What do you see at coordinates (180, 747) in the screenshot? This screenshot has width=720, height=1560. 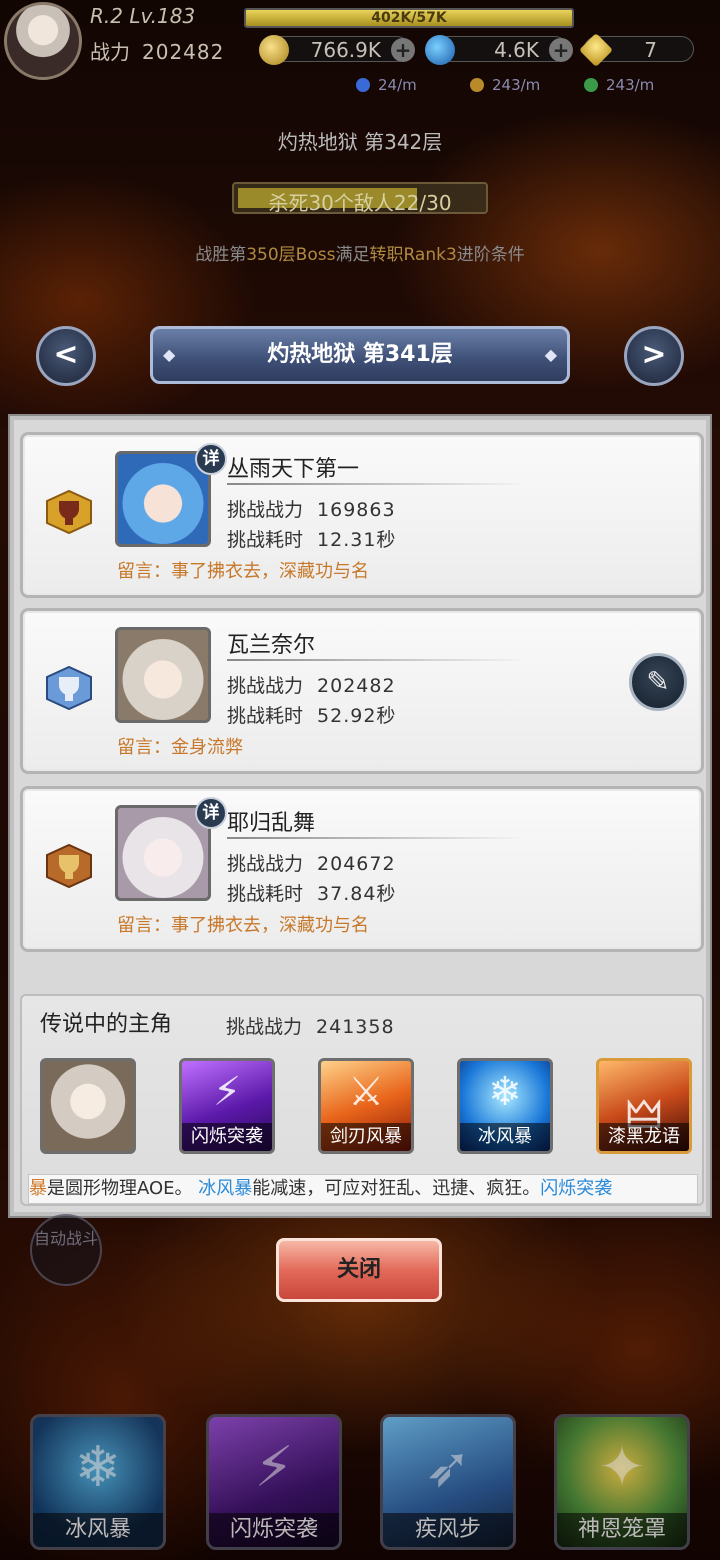 I see `player-message: 留言：金身流弊` at bounding box center [180, 747].